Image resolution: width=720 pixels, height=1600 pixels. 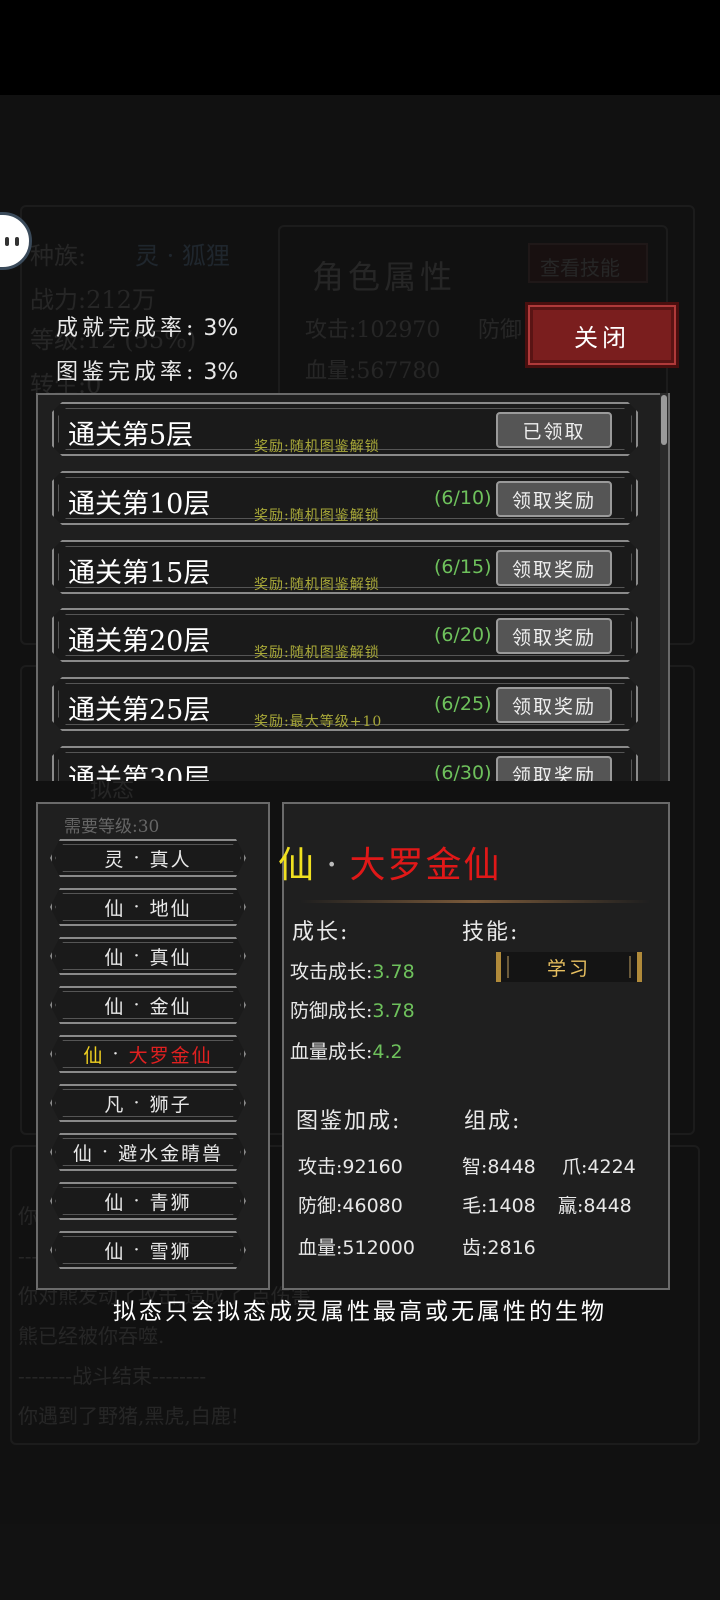 What do you see at coordinates (475, 1248) in the screenshot?
I see `tooth-label: 齿:` at bounding box center [475, 1248].